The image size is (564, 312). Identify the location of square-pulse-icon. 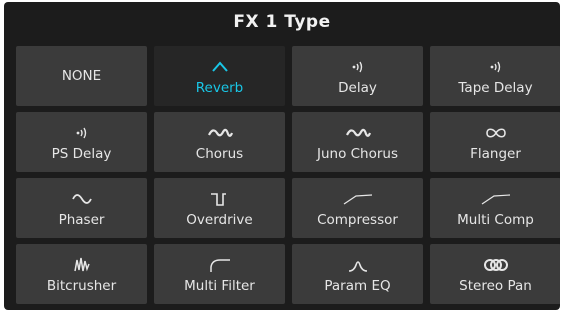
(220, 199).